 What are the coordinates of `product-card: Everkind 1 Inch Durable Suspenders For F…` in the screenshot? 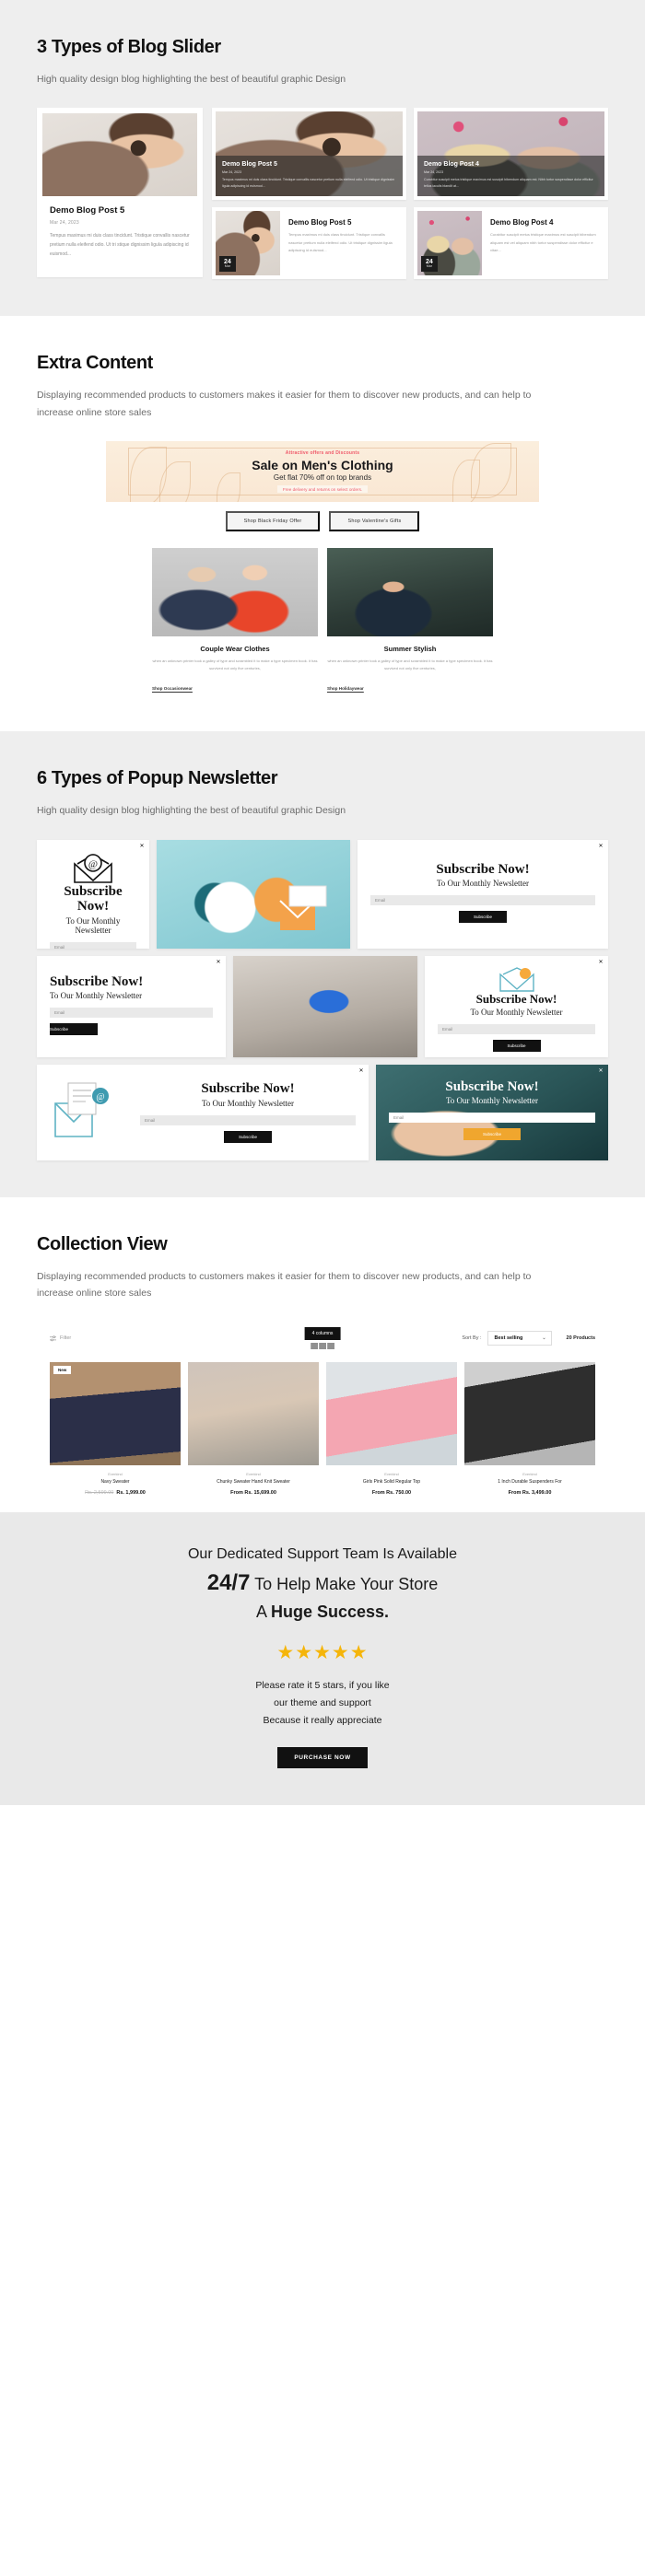 It's located at (529, 1429).